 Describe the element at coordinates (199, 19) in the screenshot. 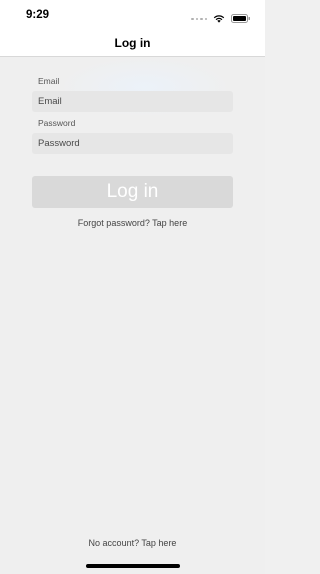

I see `signal-dots-icon` at that location.